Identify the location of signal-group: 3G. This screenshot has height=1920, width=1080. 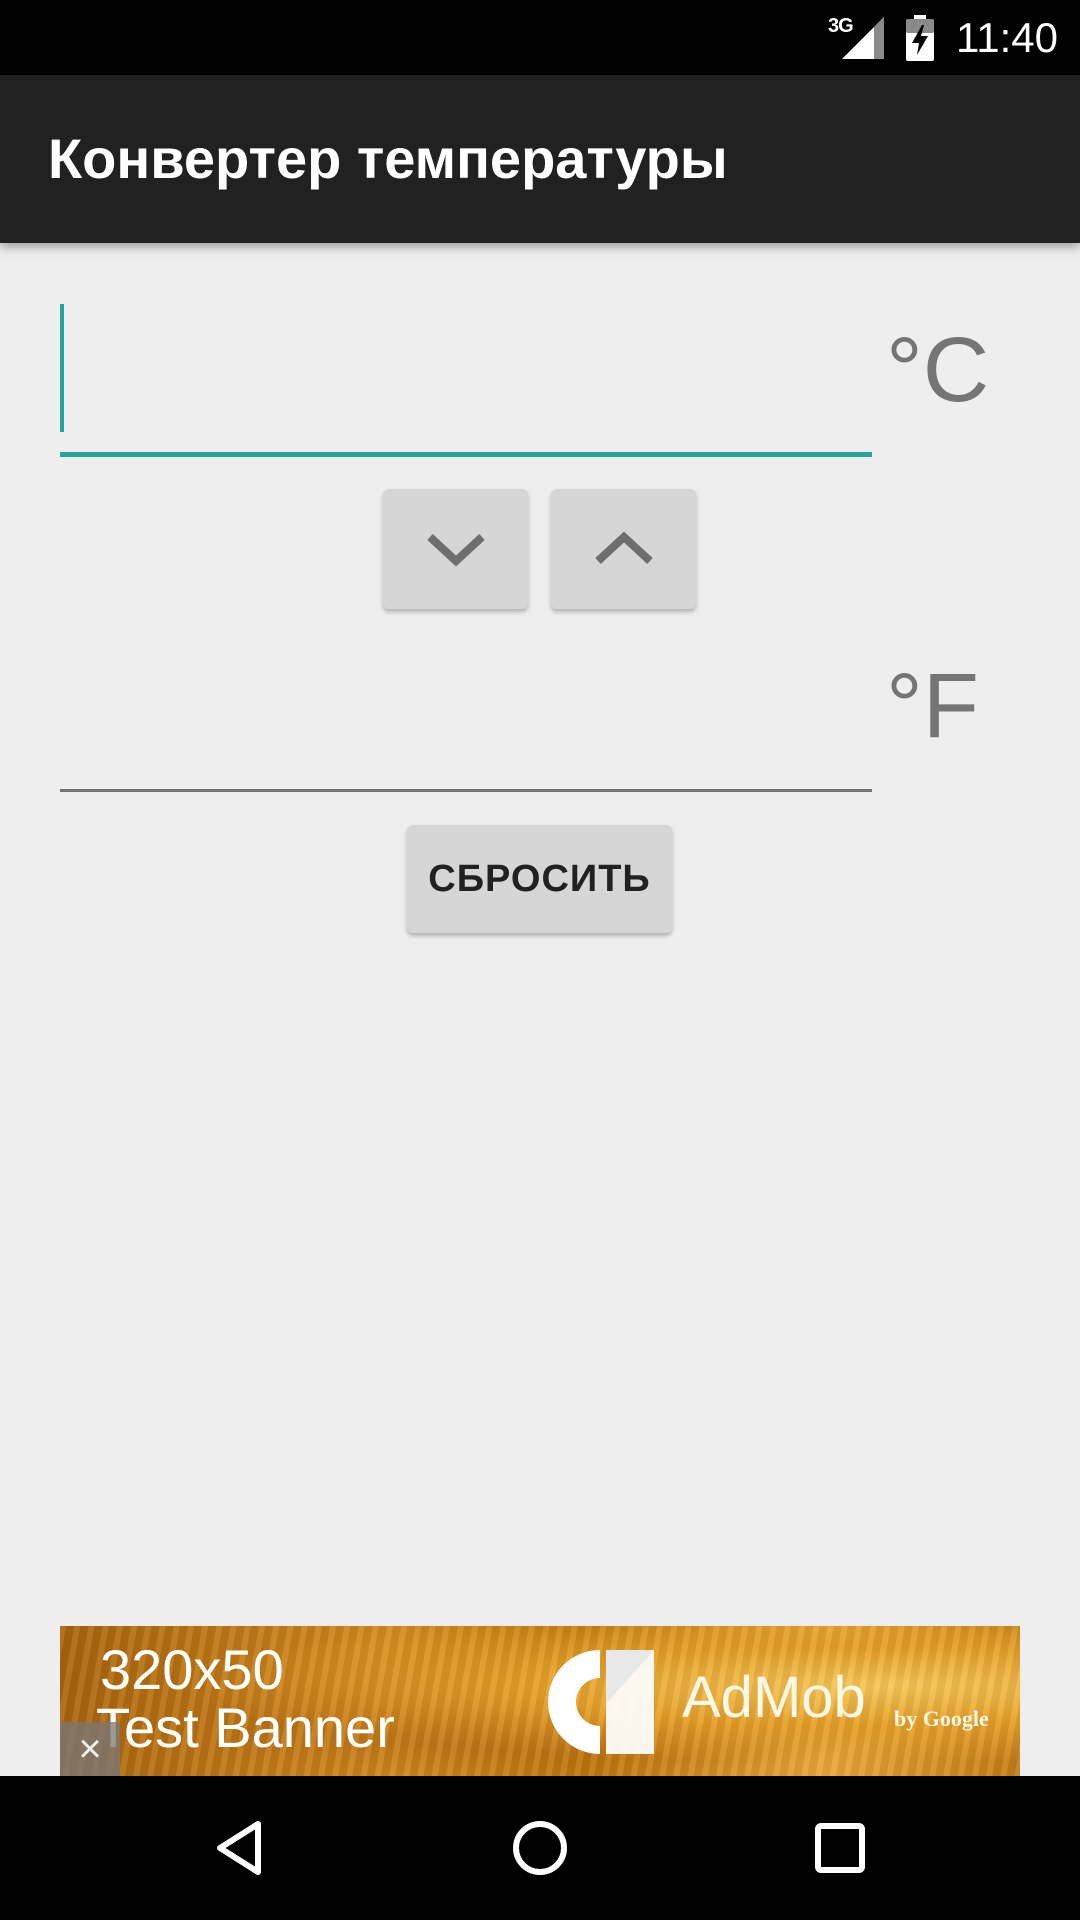
(856, 38).